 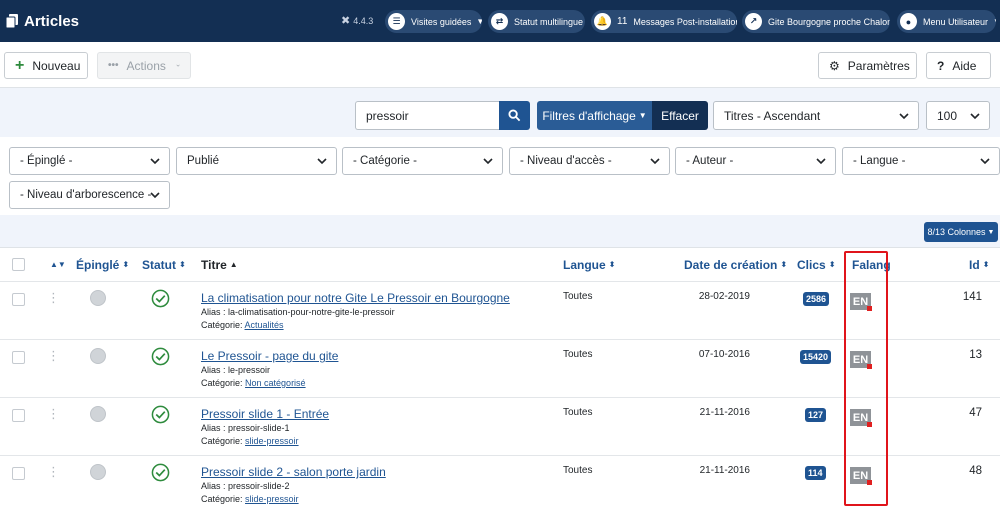 I want to click on category-link: Non catégorisé, so click(x=275, y=383).